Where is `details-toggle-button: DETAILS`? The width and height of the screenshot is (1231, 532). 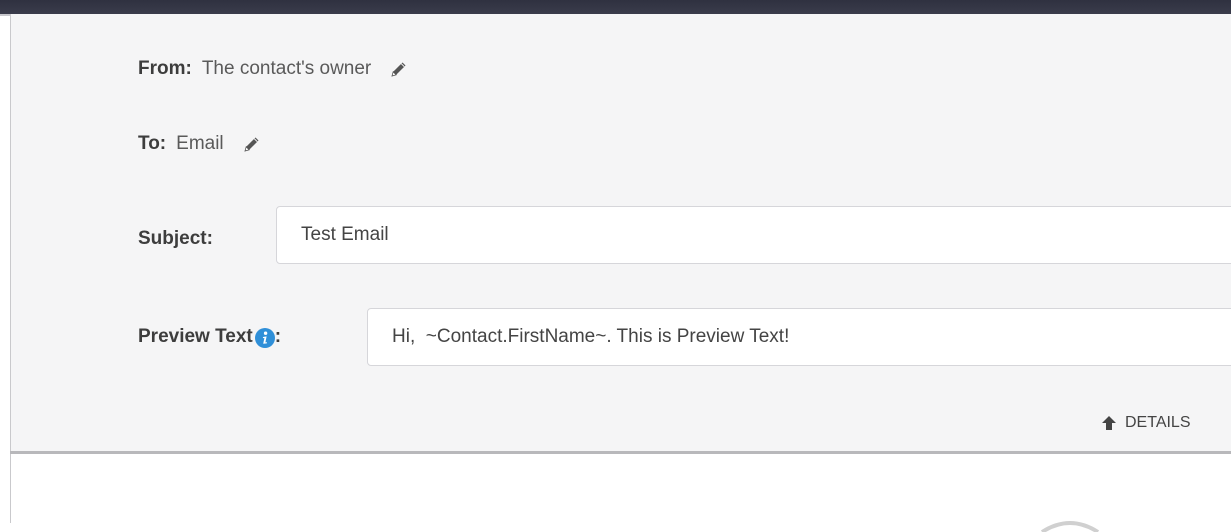 details-toggle-button: DETAILS is located at coordinates (1146, 423).